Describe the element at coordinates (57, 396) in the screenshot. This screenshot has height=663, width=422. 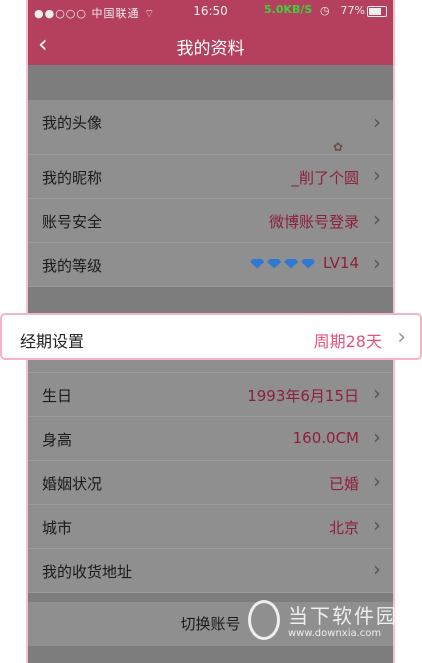
I see `birthday-label: 生日` at that location.